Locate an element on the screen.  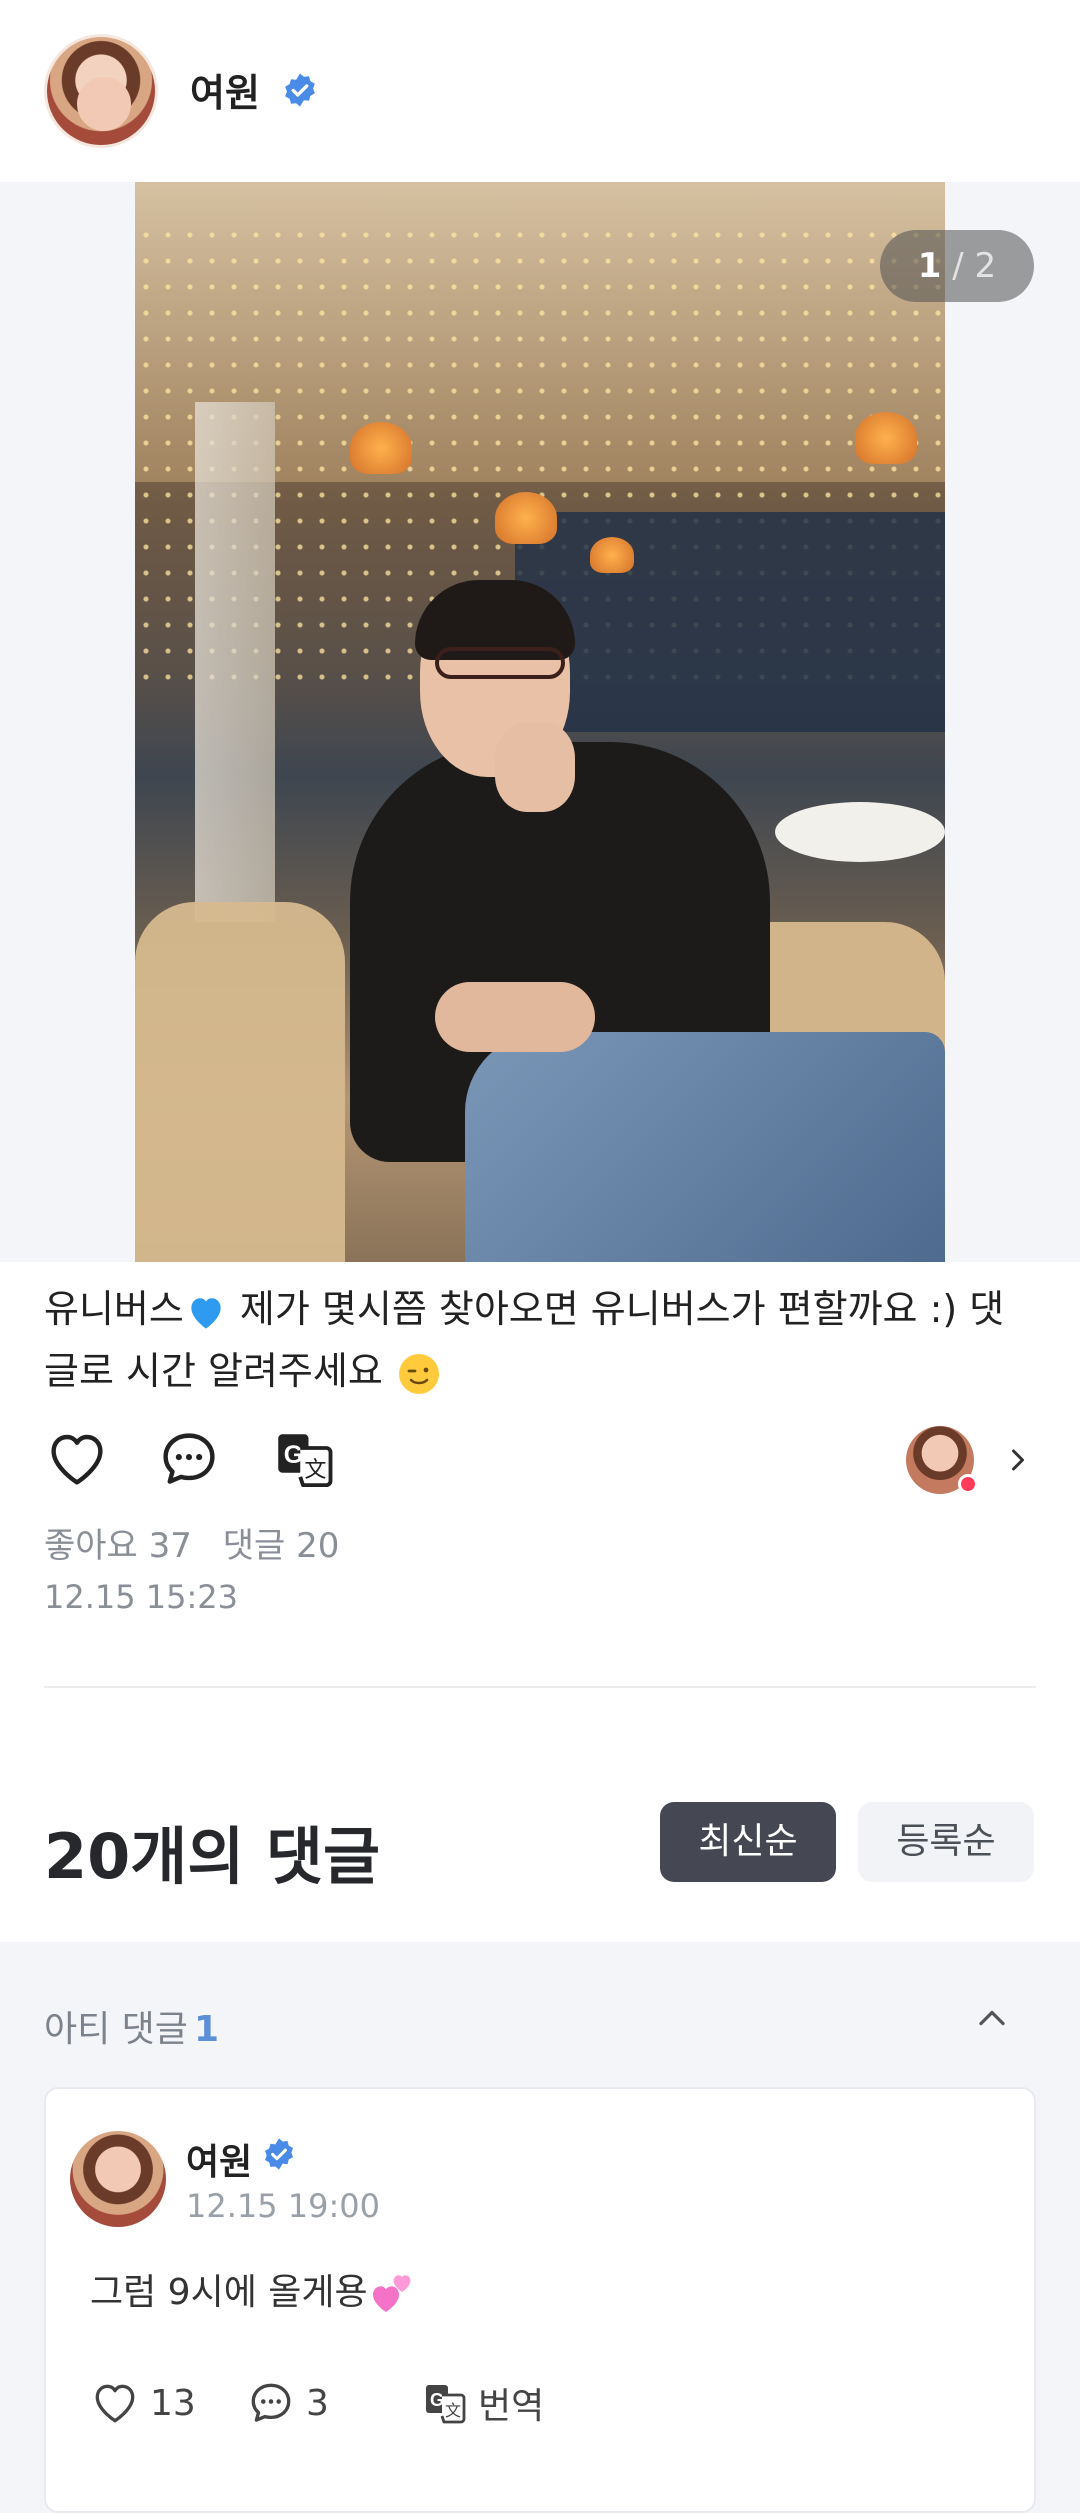
sort-registered-button: 등록순 is located at coordinates (946, 1842).